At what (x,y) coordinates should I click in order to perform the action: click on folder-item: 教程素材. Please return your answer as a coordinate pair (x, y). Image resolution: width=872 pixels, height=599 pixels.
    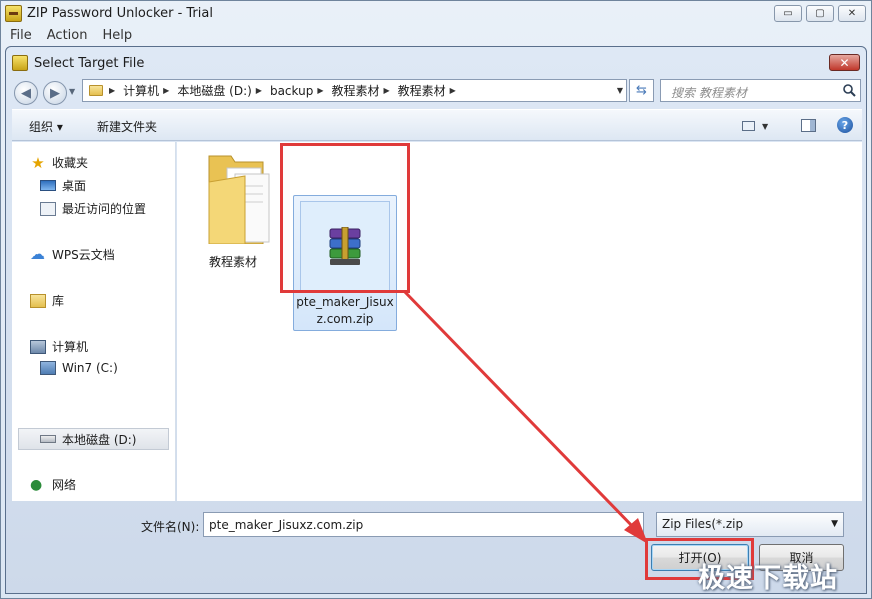
    Looking at the image, I should click on (233, 208).